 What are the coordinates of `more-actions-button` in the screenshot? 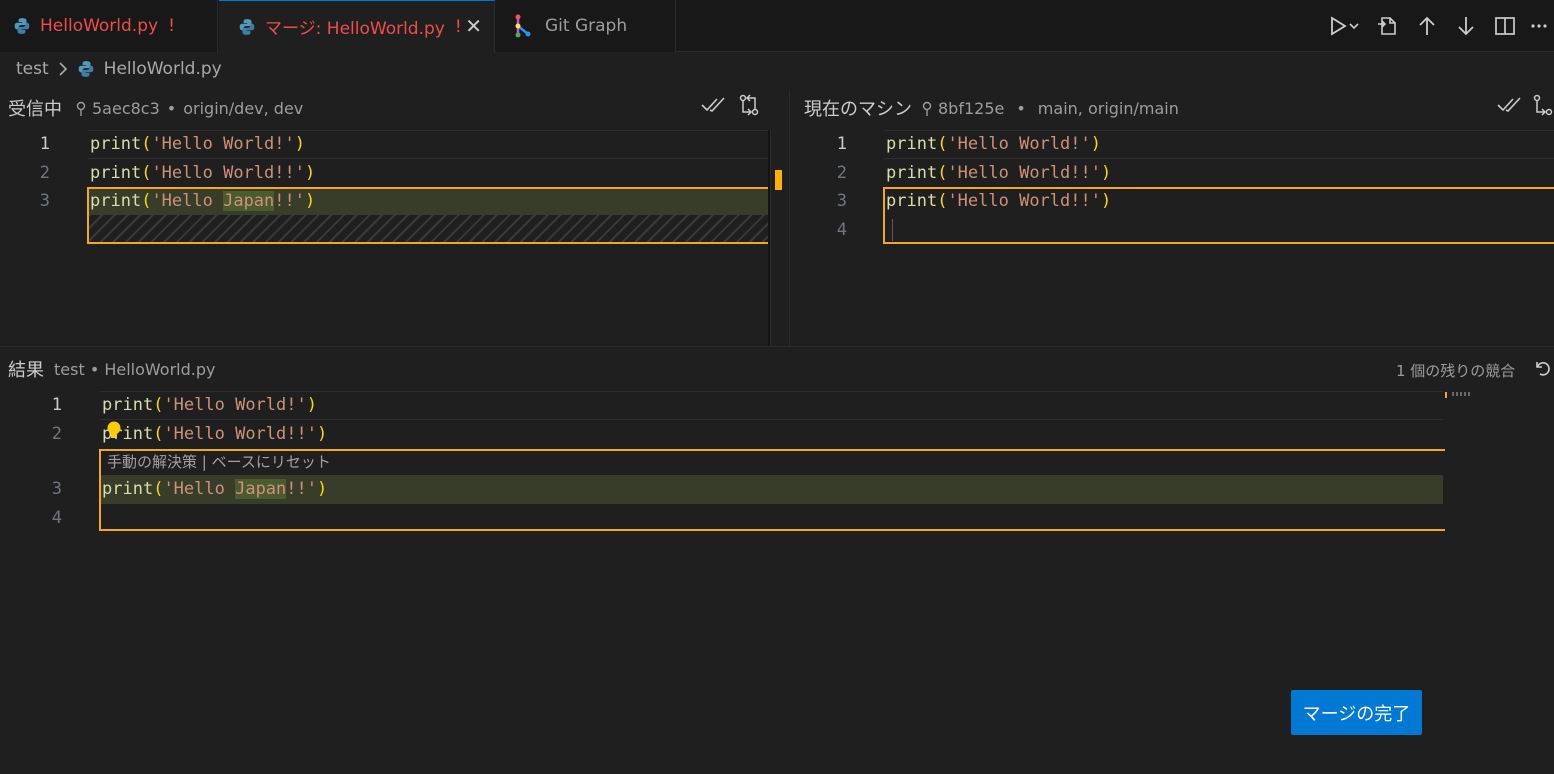 It's located at (1539, 26).